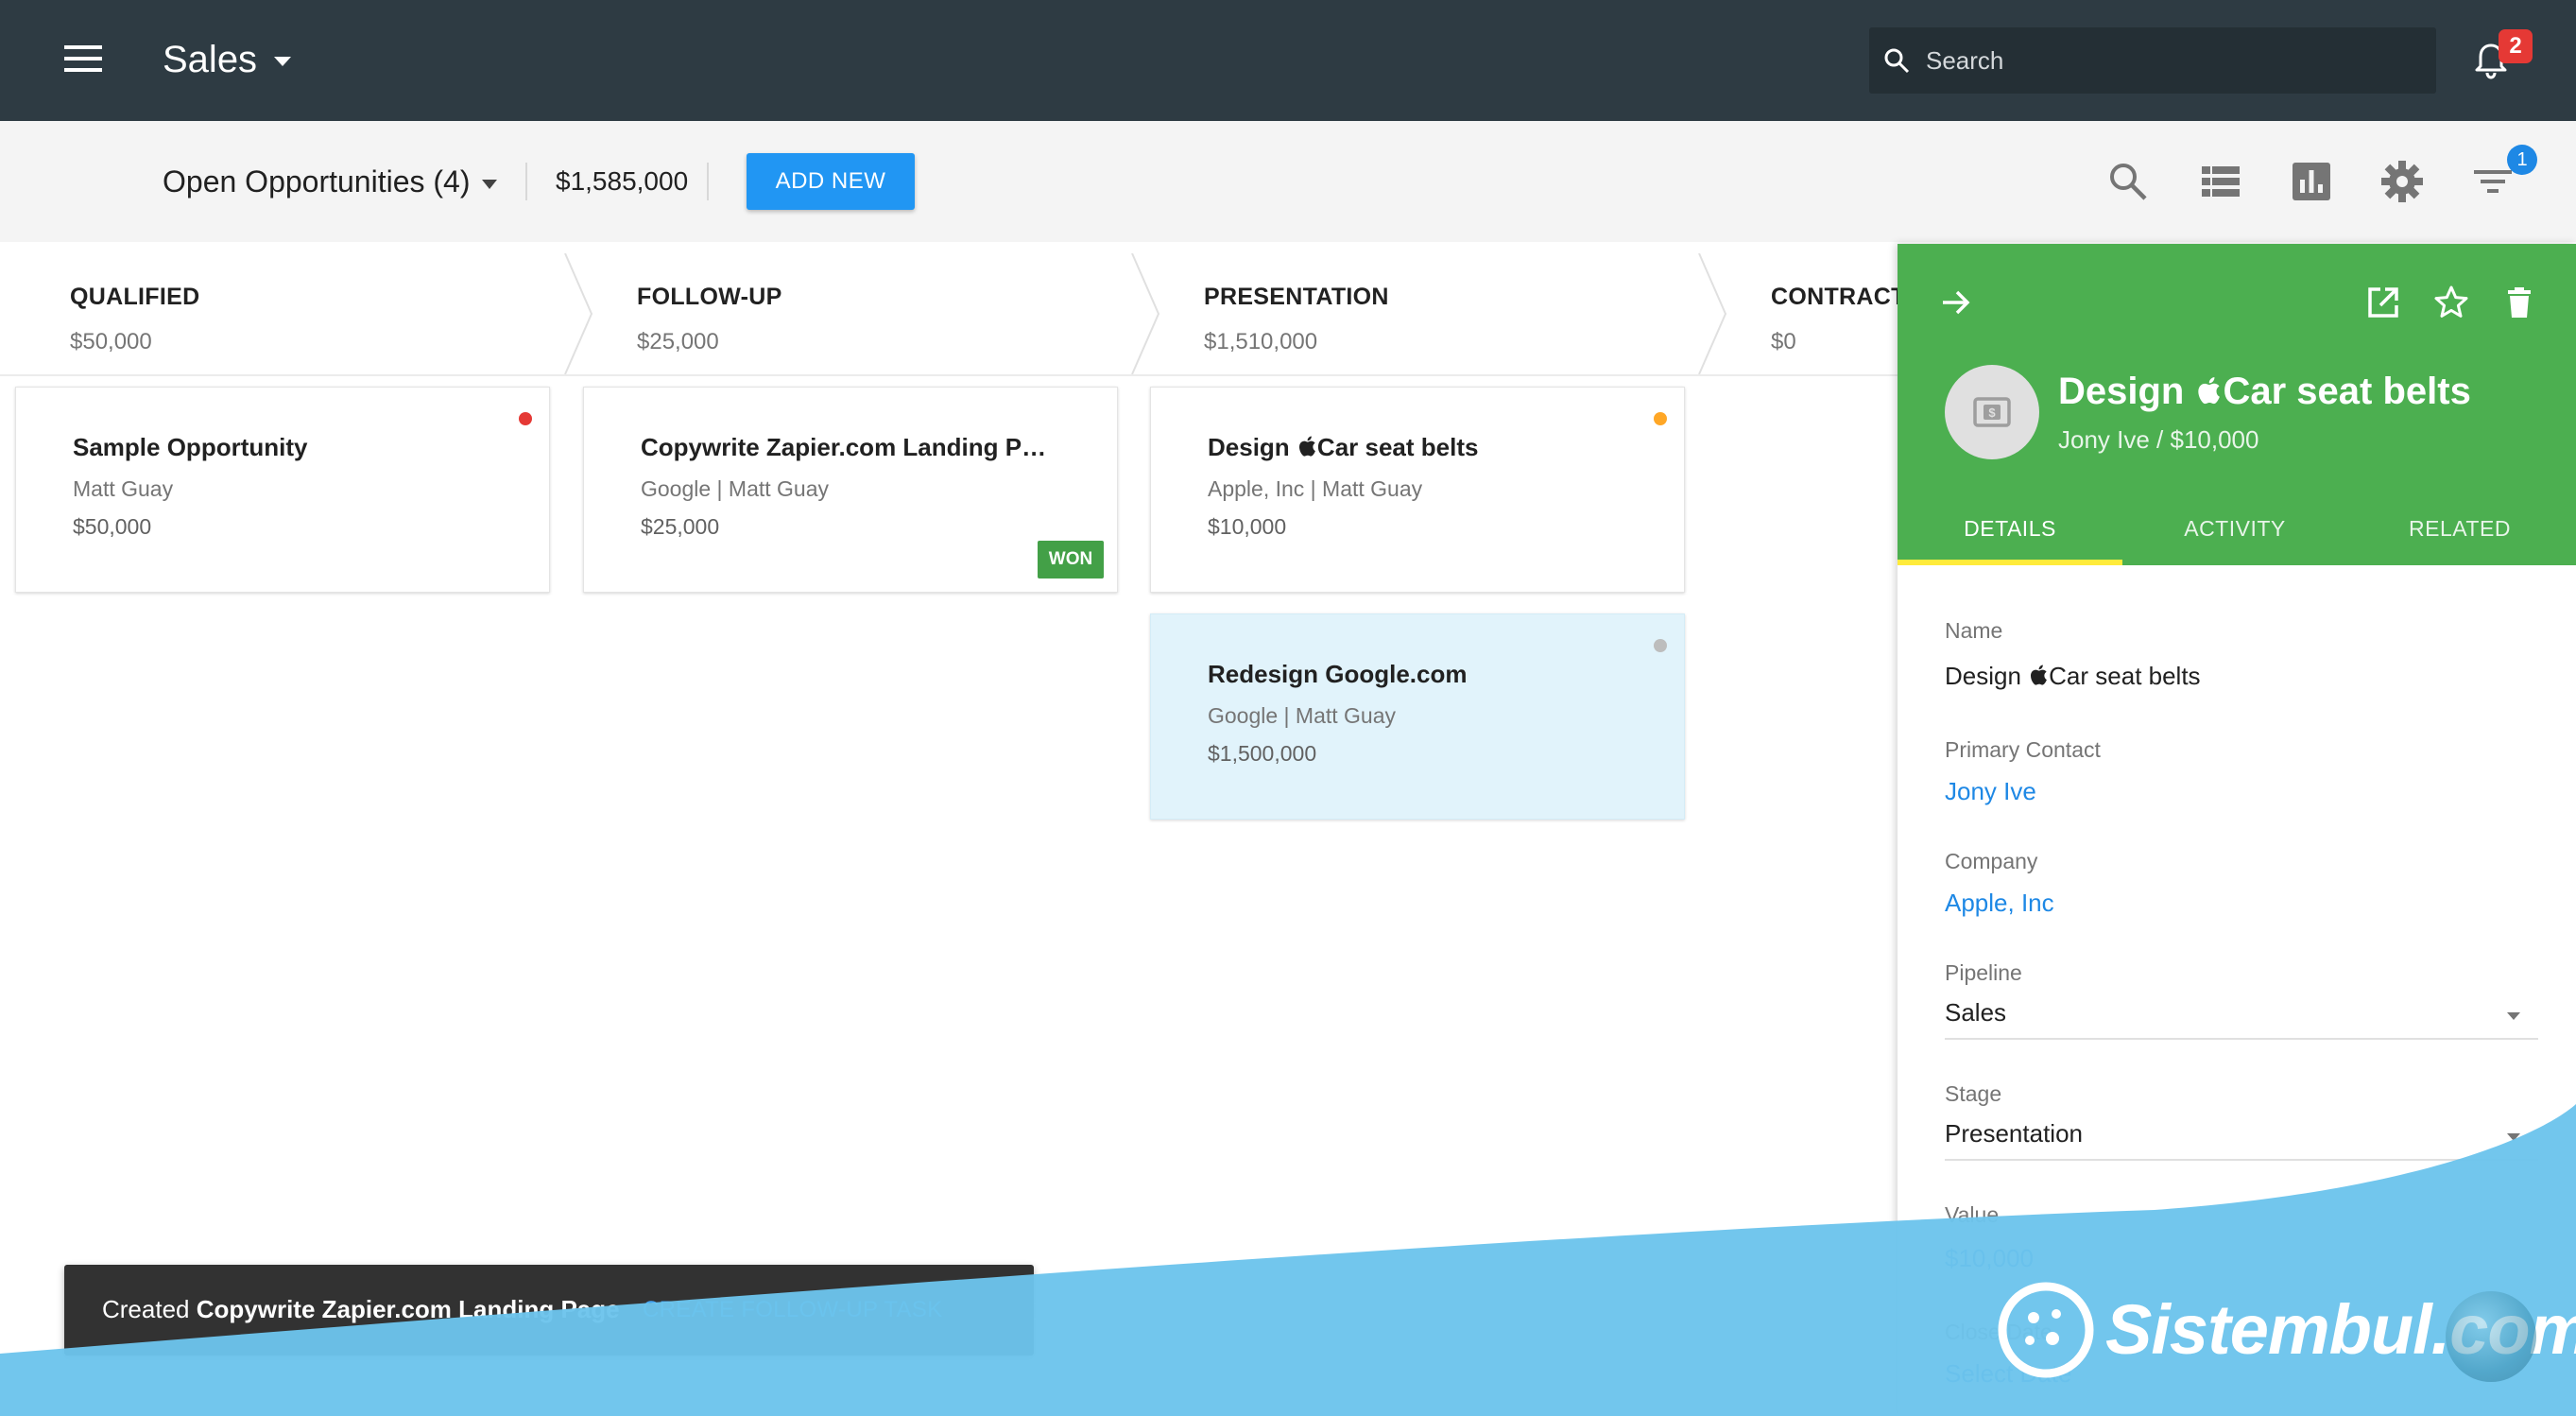 This screenshot has height=1416, width=2576. I want to click on panel-title: Design Car seat belts, so click(2264, 392).